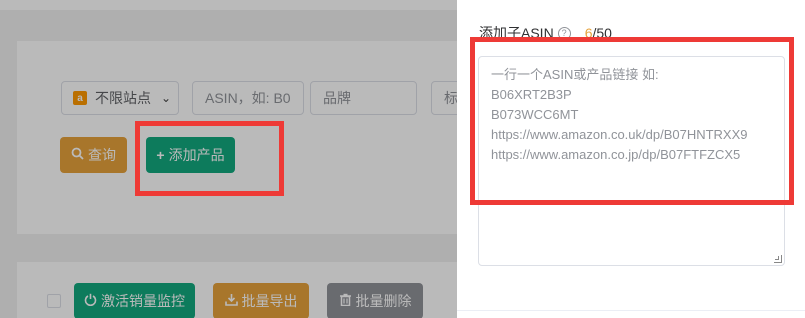 The width and height of the screenshot is (805, 318). I want to click on resize-handle, so click(778, 259).